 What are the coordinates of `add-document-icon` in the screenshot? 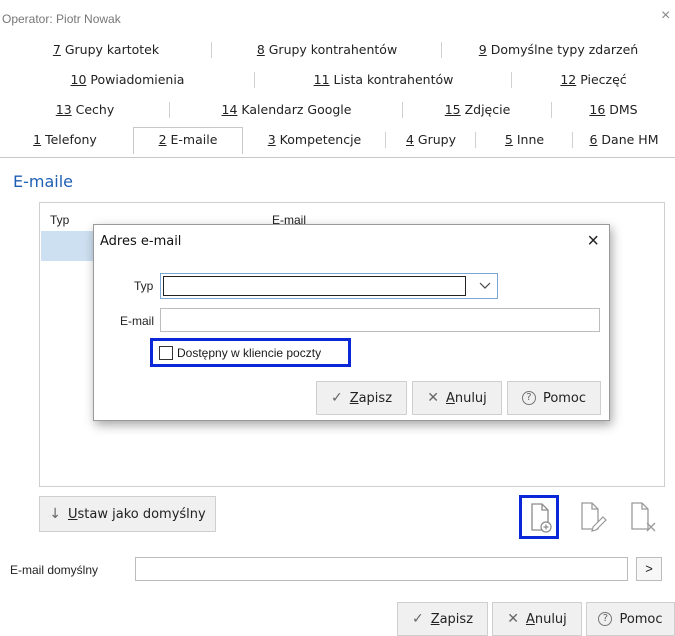 It's located at (541, 518).